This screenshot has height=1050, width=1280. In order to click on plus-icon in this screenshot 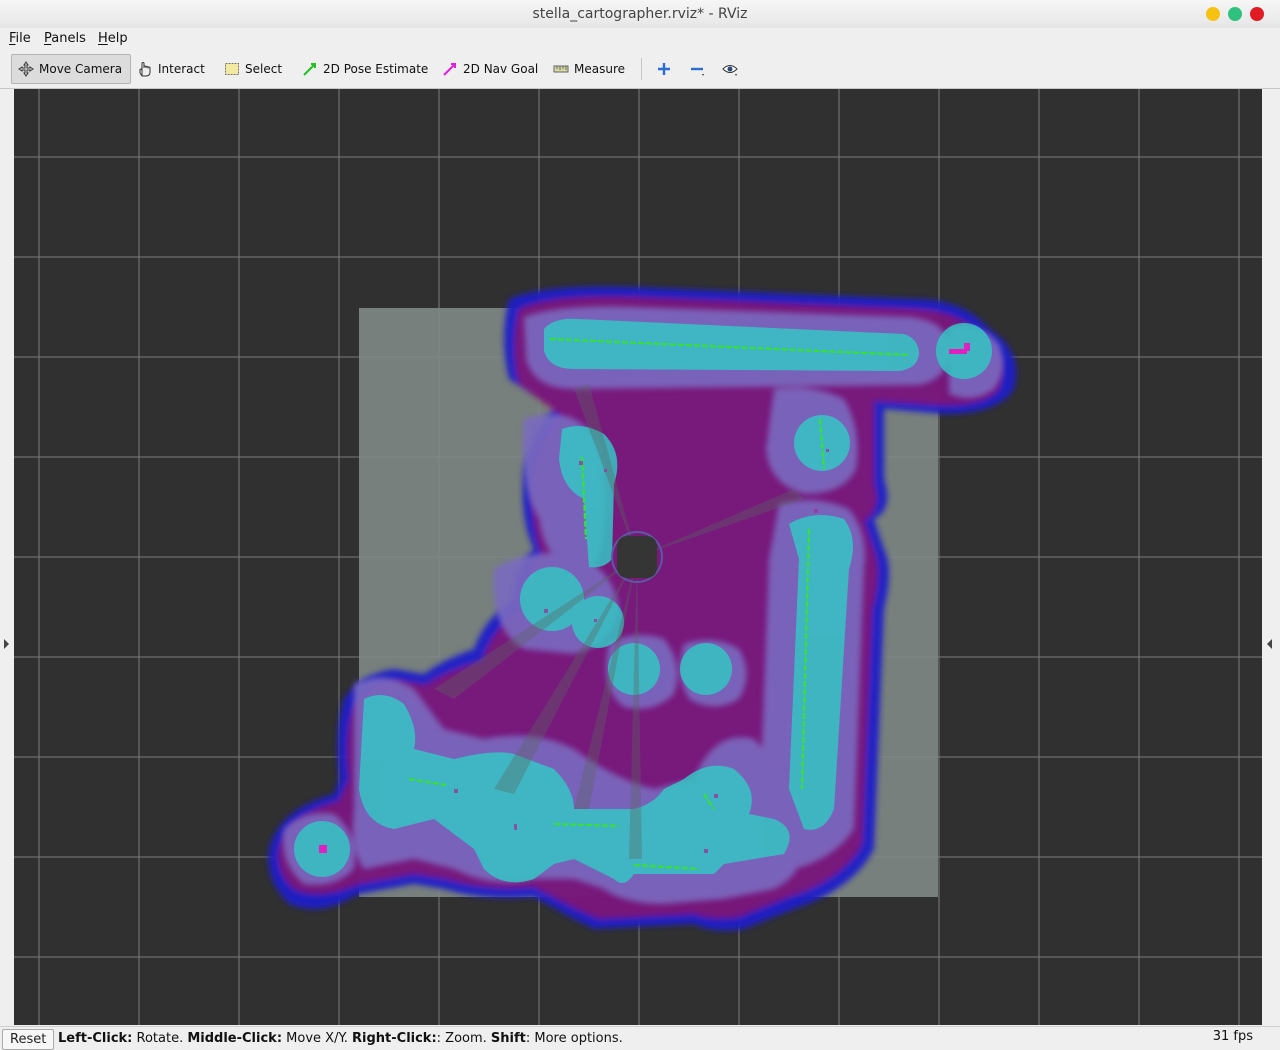, I will do `click(664, 69)`.